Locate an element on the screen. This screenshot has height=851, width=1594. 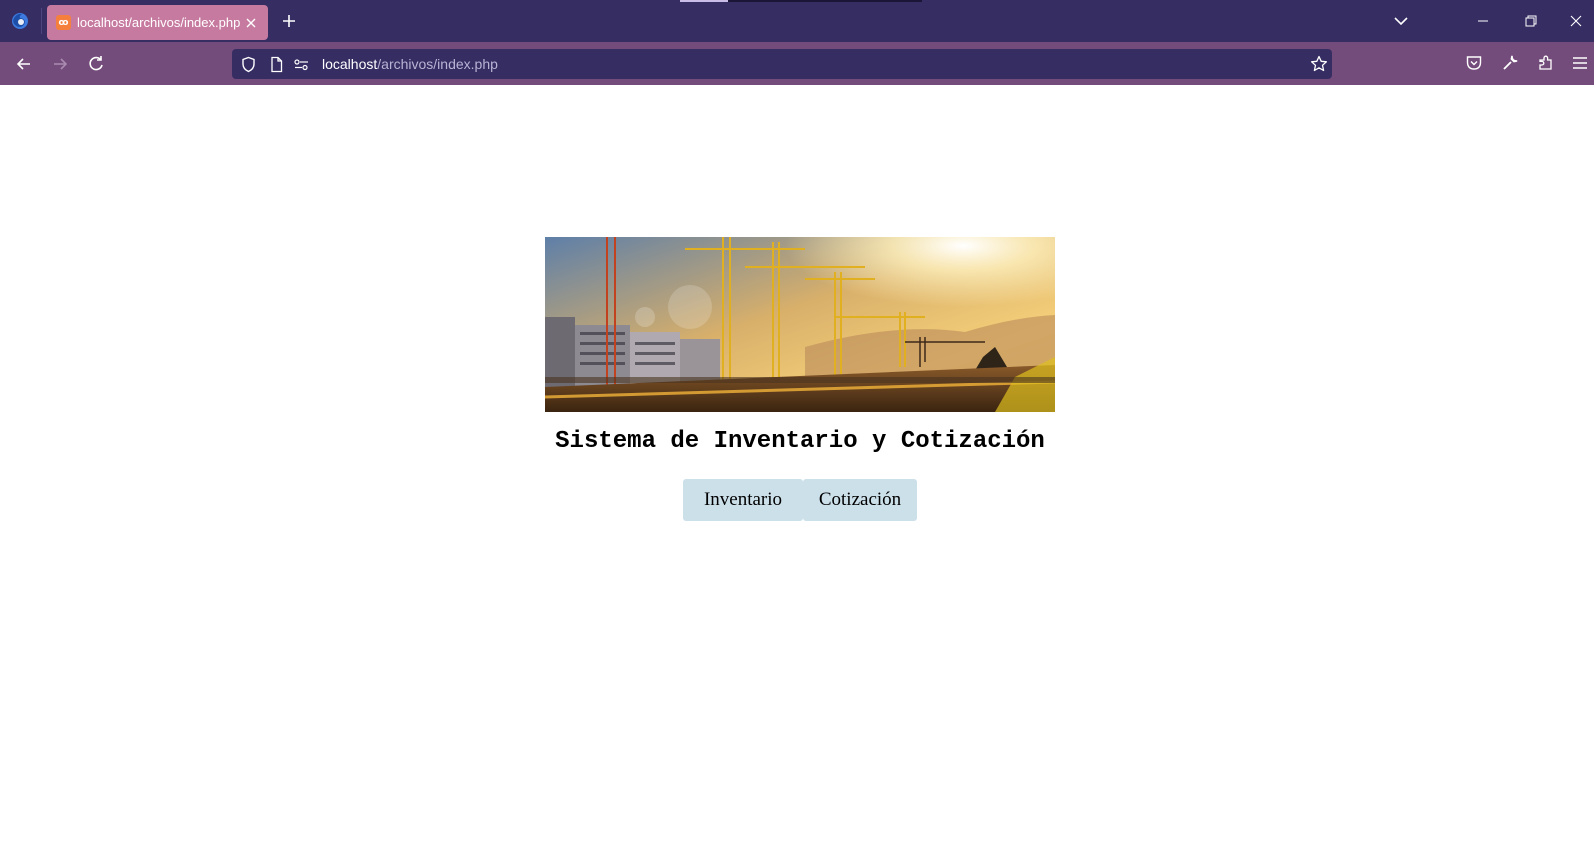
new-tab-icon is located at coordinates (289, 21).